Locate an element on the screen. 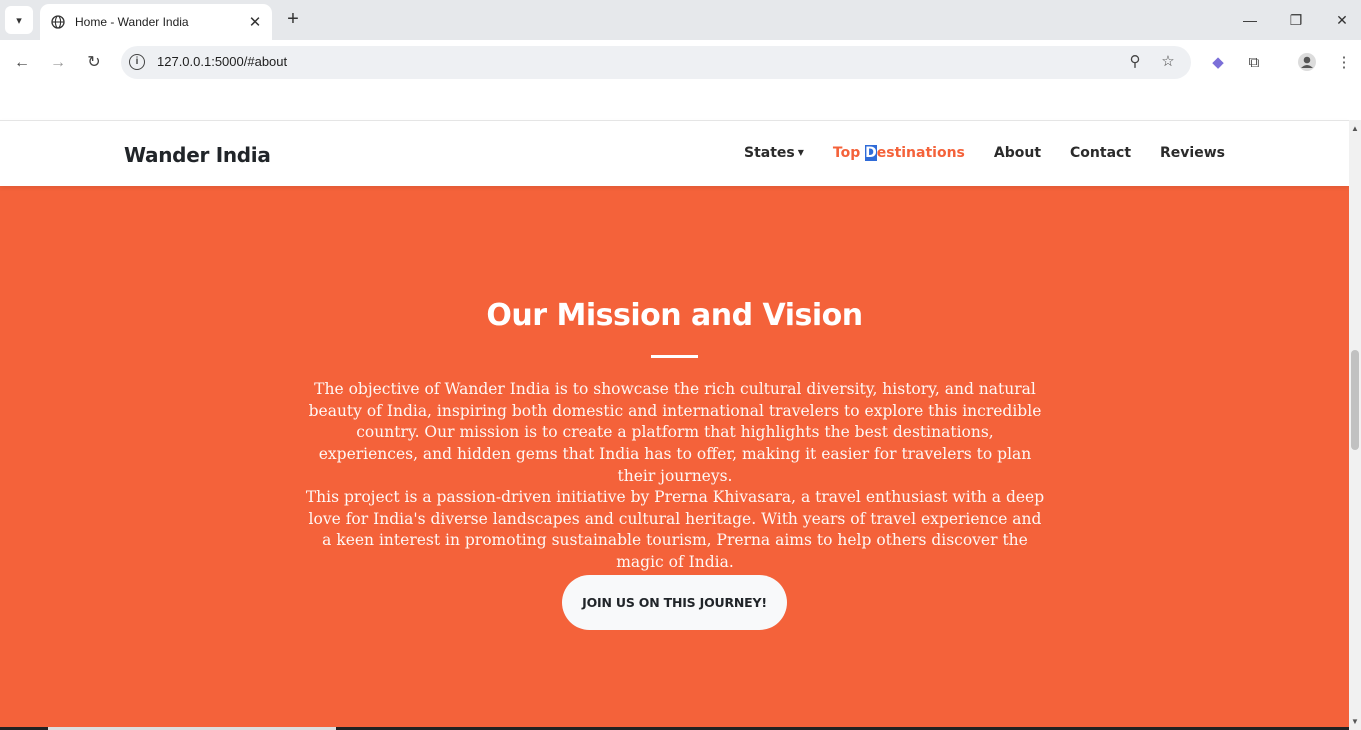 The height and width of the screenshot is (730, 1361). nav-link-states: States ▼ is located at coordinates (774, 153).